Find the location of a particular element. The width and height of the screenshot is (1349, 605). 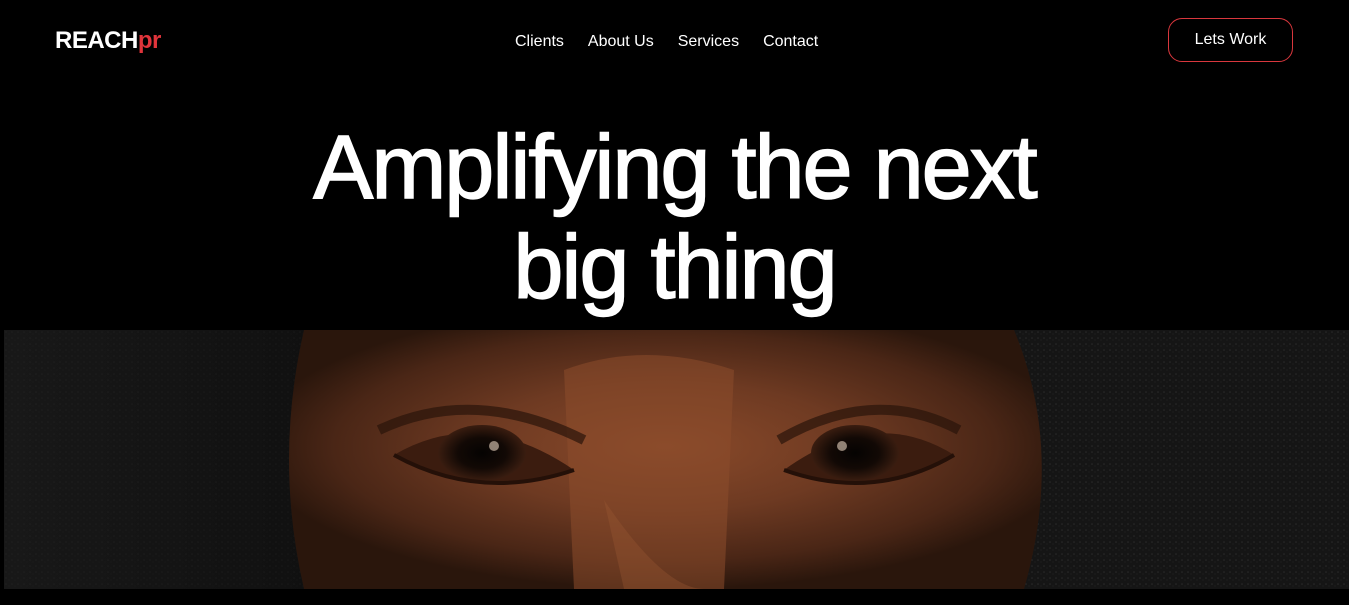

nav-link-contact: Contact is located at coordinates (790, 42).